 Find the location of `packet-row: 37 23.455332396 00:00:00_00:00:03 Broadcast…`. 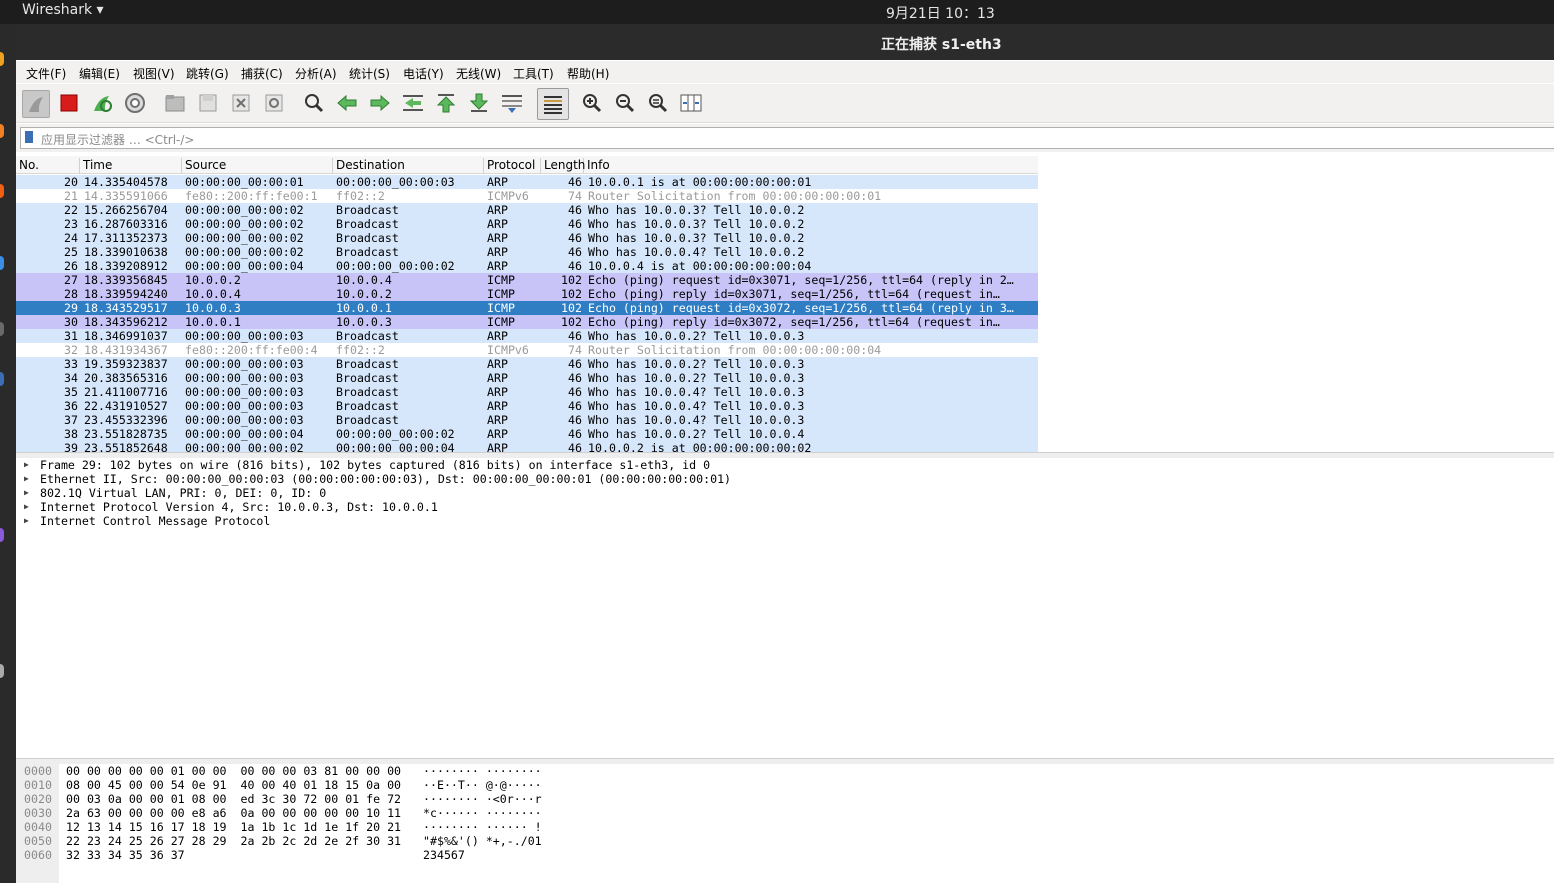

packet-row: 37 23.455332396 00:00:00_00:00:03 Broadcast… is located at coordinates (527, 420).